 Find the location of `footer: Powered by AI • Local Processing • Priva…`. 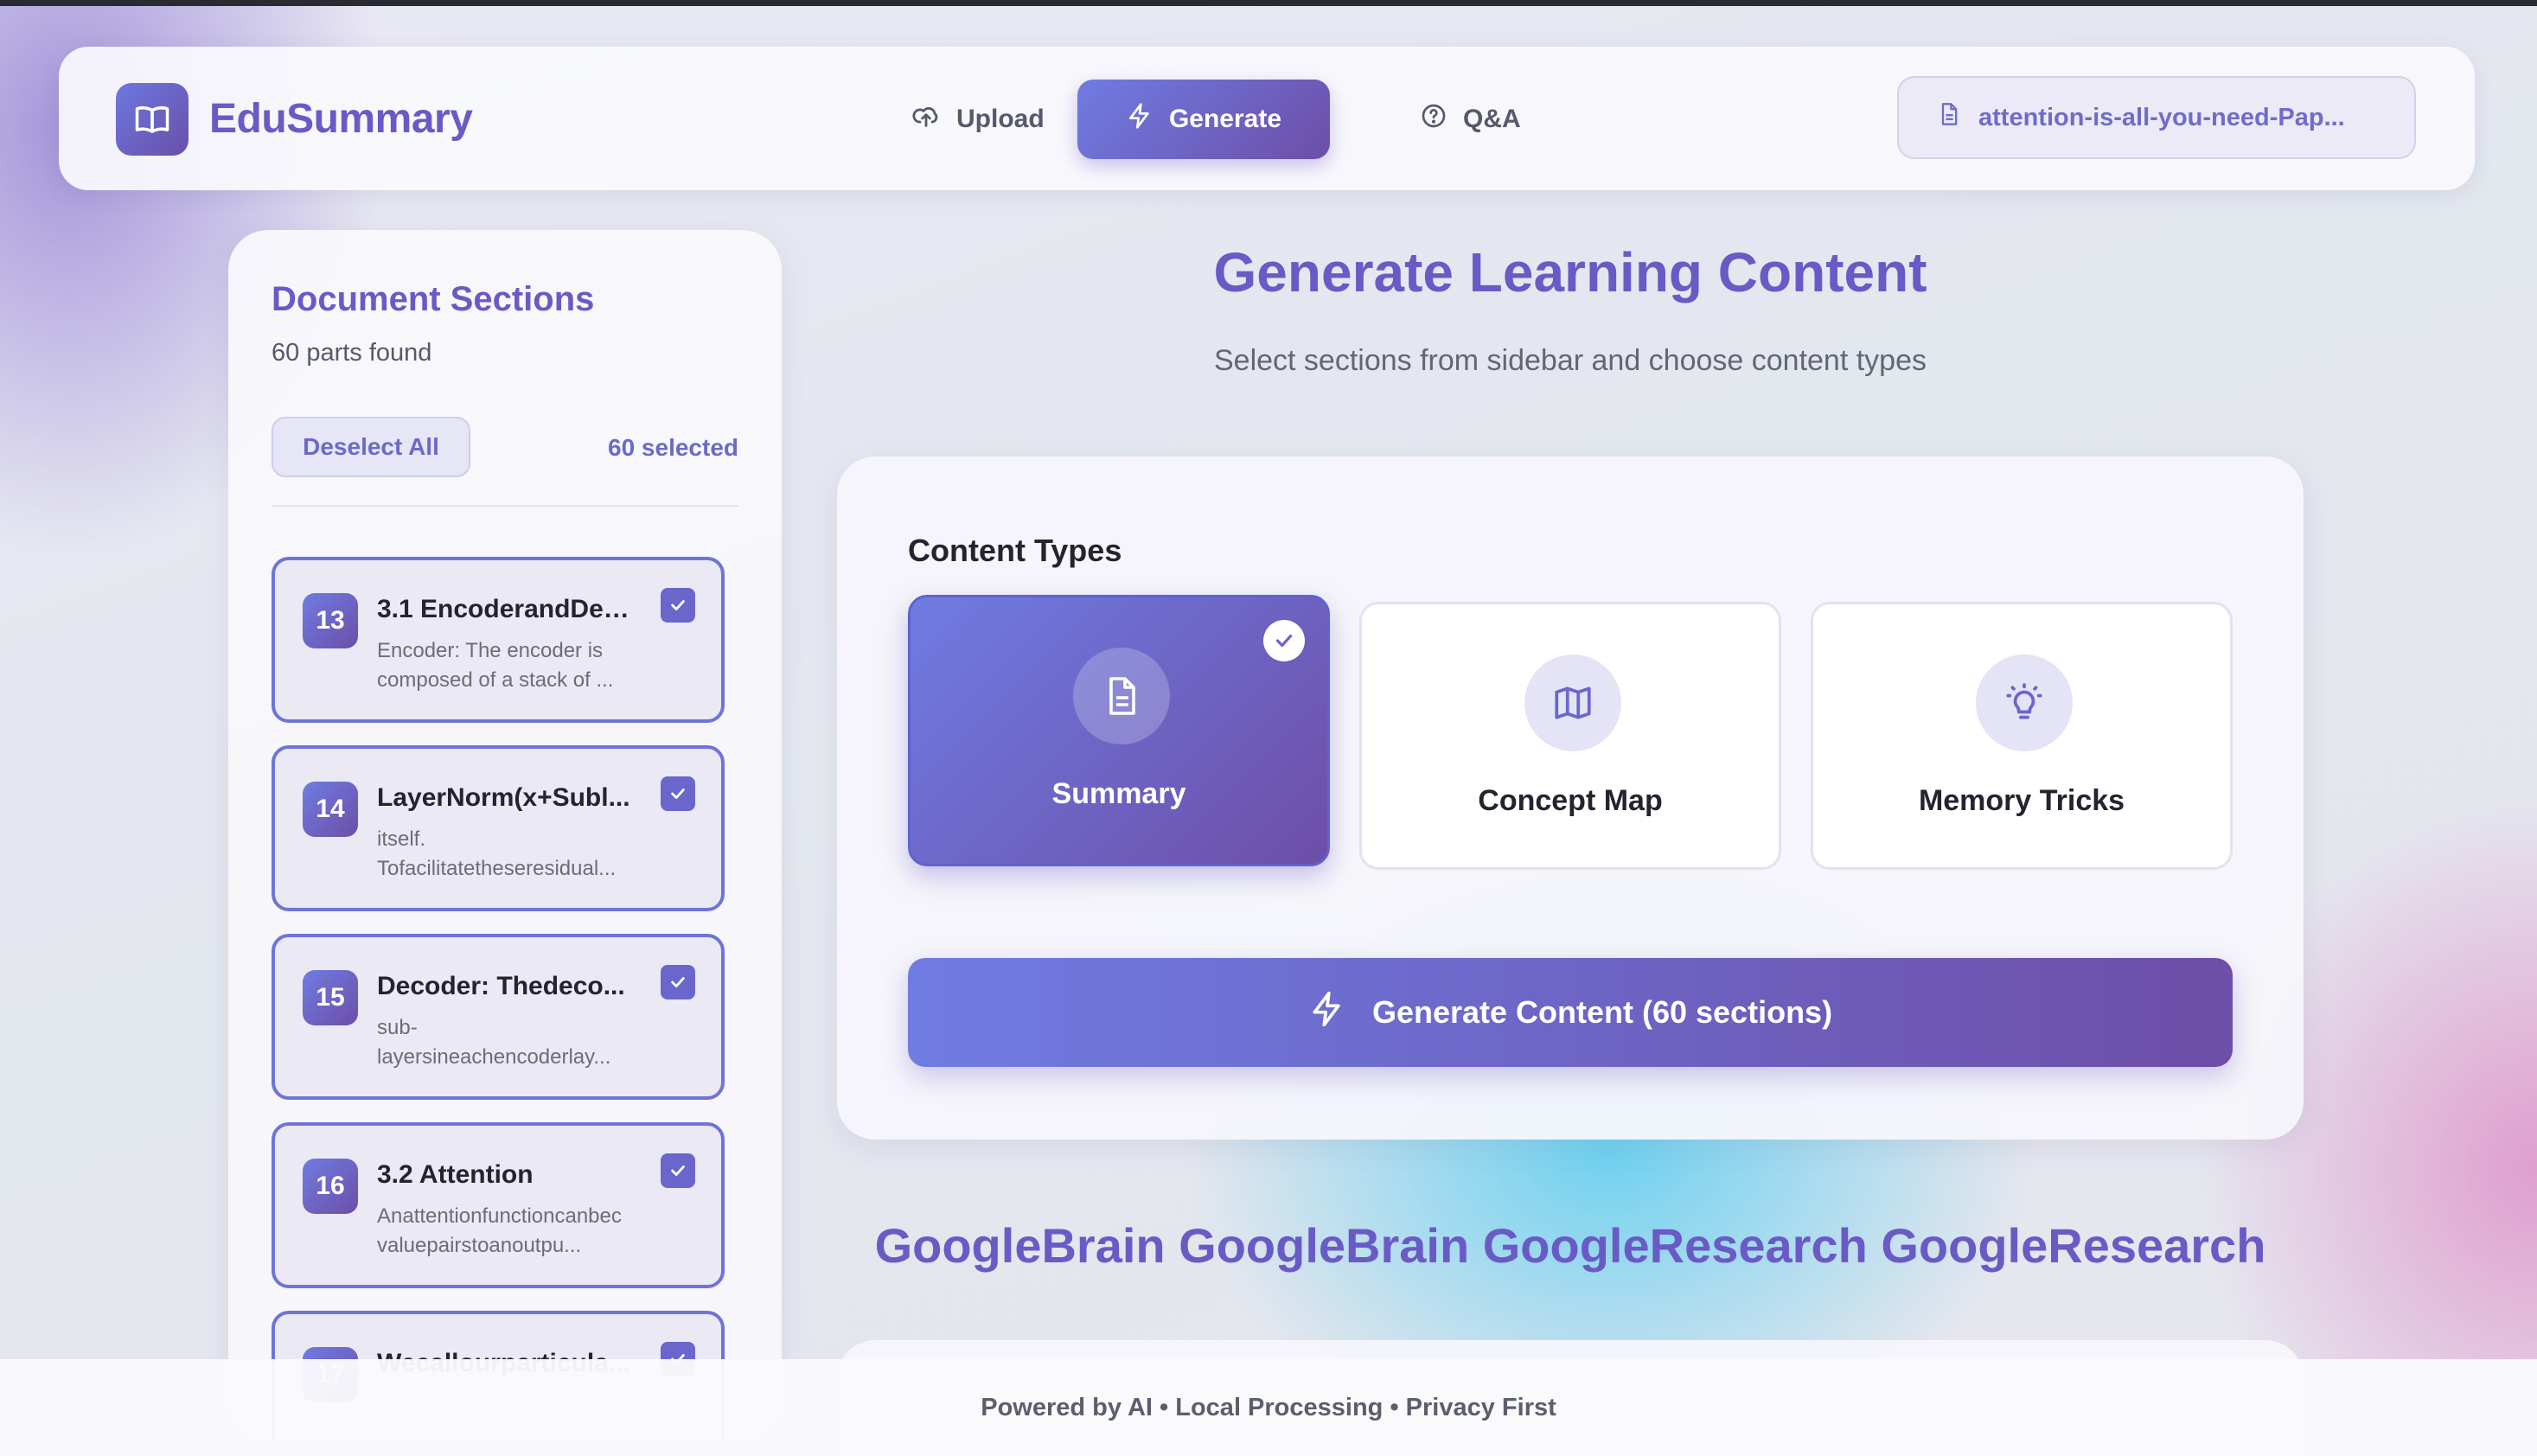

footer: Powered by AI • Local Processing • Priva… is located at coordinates (1268, 1408).